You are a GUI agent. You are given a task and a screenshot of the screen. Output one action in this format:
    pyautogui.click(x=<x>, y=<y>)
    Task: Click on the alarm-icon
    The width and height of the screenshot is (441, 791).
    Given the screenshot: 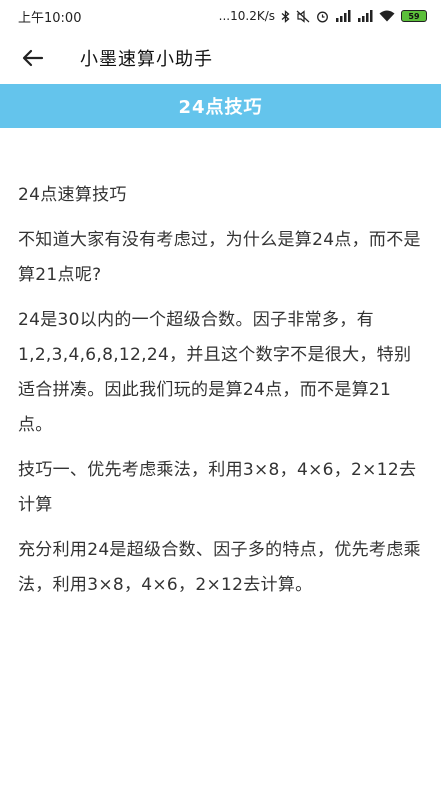 What is the action you would take?
    pyautogui.click(x=322, y=16)
    